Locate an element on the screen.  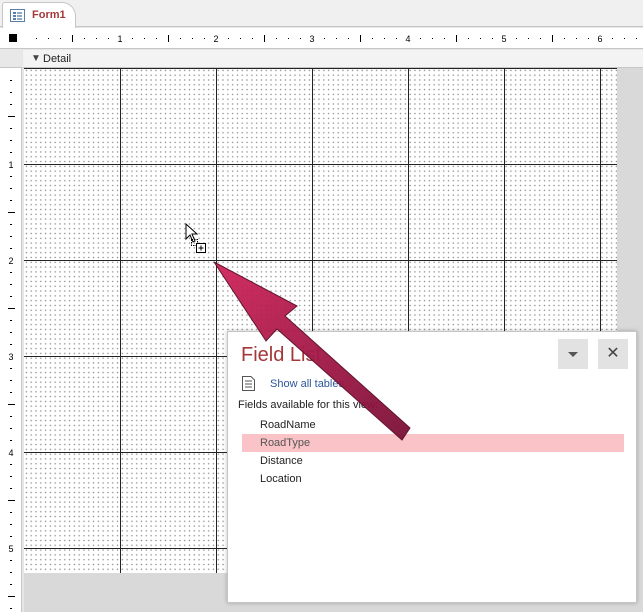
show-all-tables-label: Show all tables is located at coordinates (307, 384).